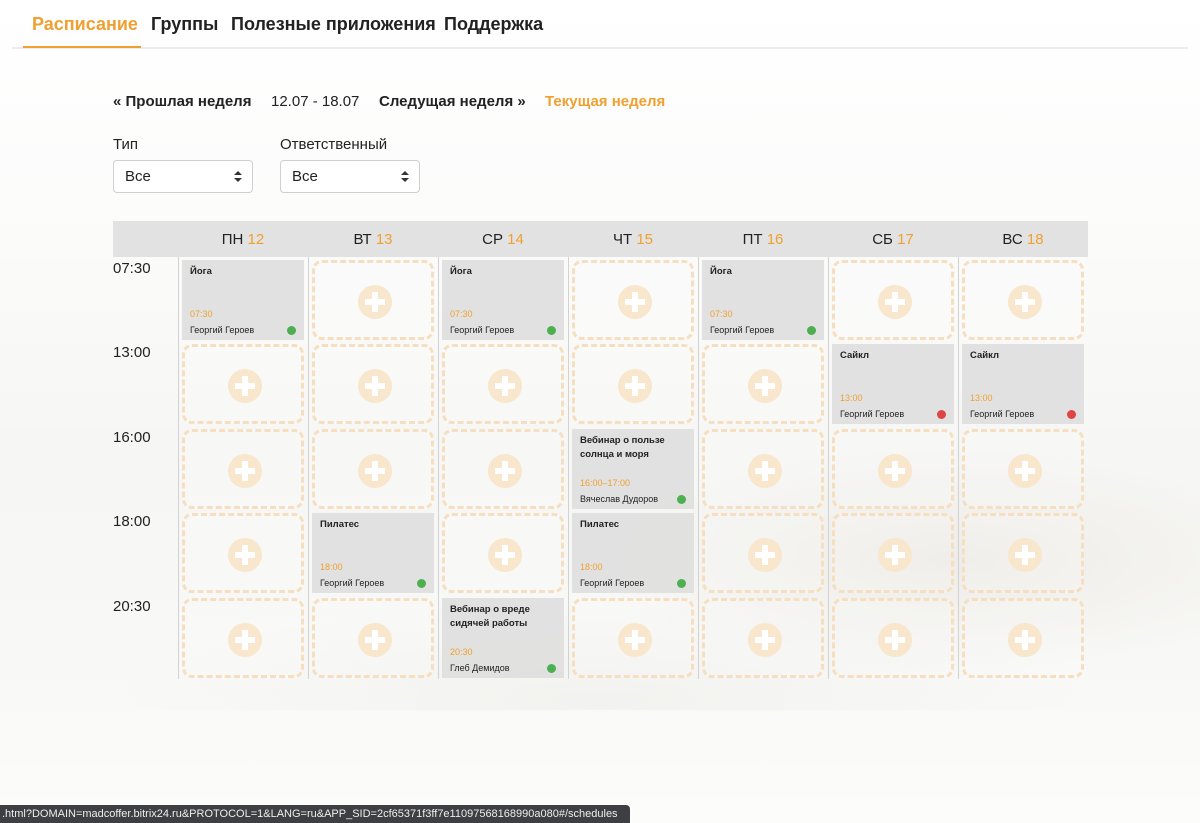 The height and width of the screenshot is (823, 1200). Describe the element at coordinates (183, 176) in the screenshot. I see `type-filter-select: Все` at that location.